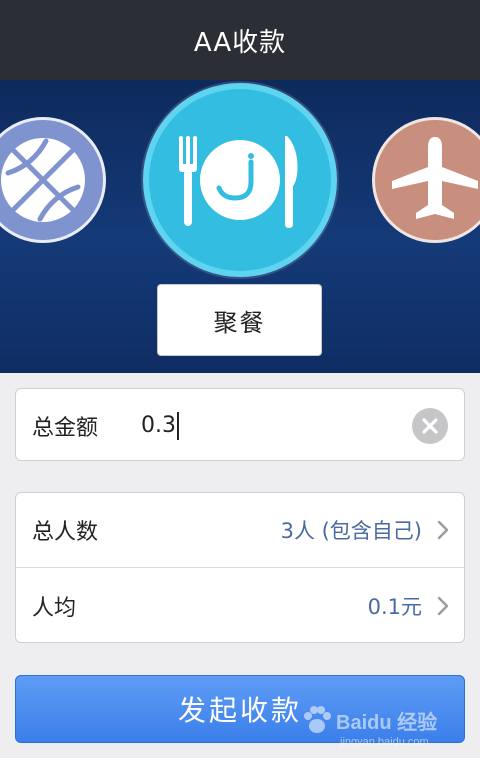 The height and width of the screenshot is (758, 480). I want to click on clear-button, so click(430, 426).